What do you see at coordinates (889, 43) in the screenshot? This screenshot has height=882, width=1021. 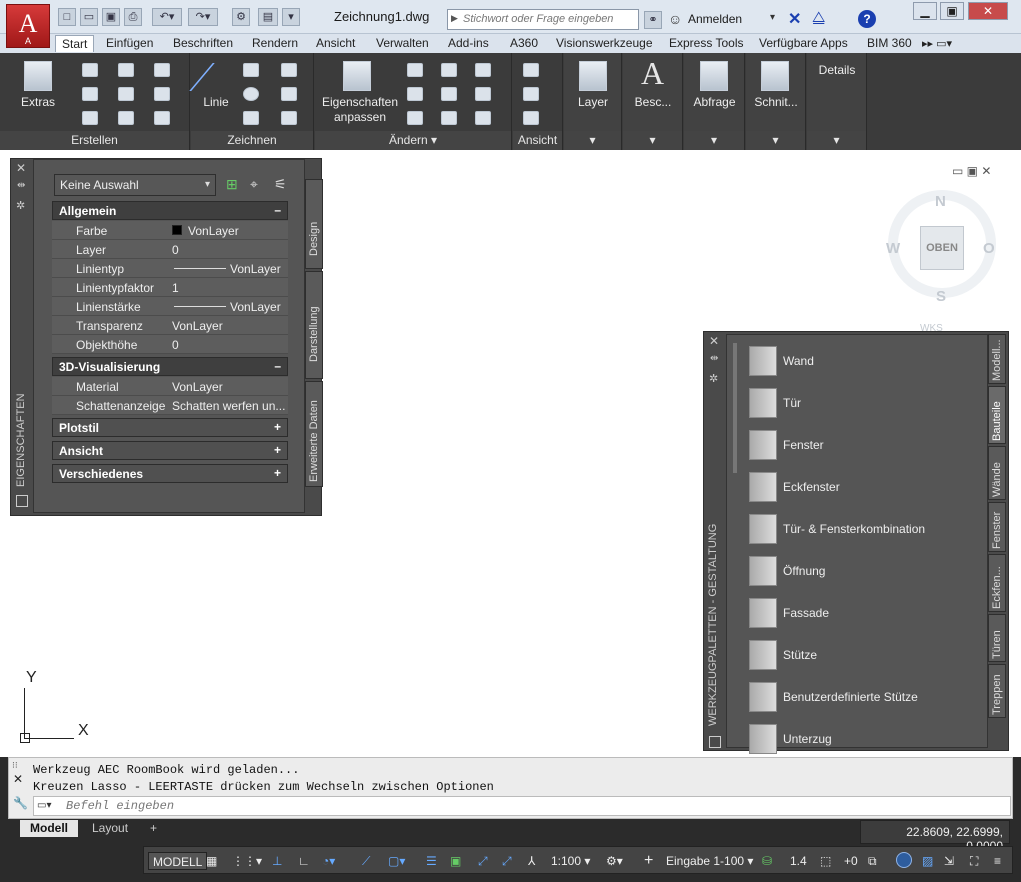 I see `tab-bim360: BIM 360` at bounding box center [889, 43].